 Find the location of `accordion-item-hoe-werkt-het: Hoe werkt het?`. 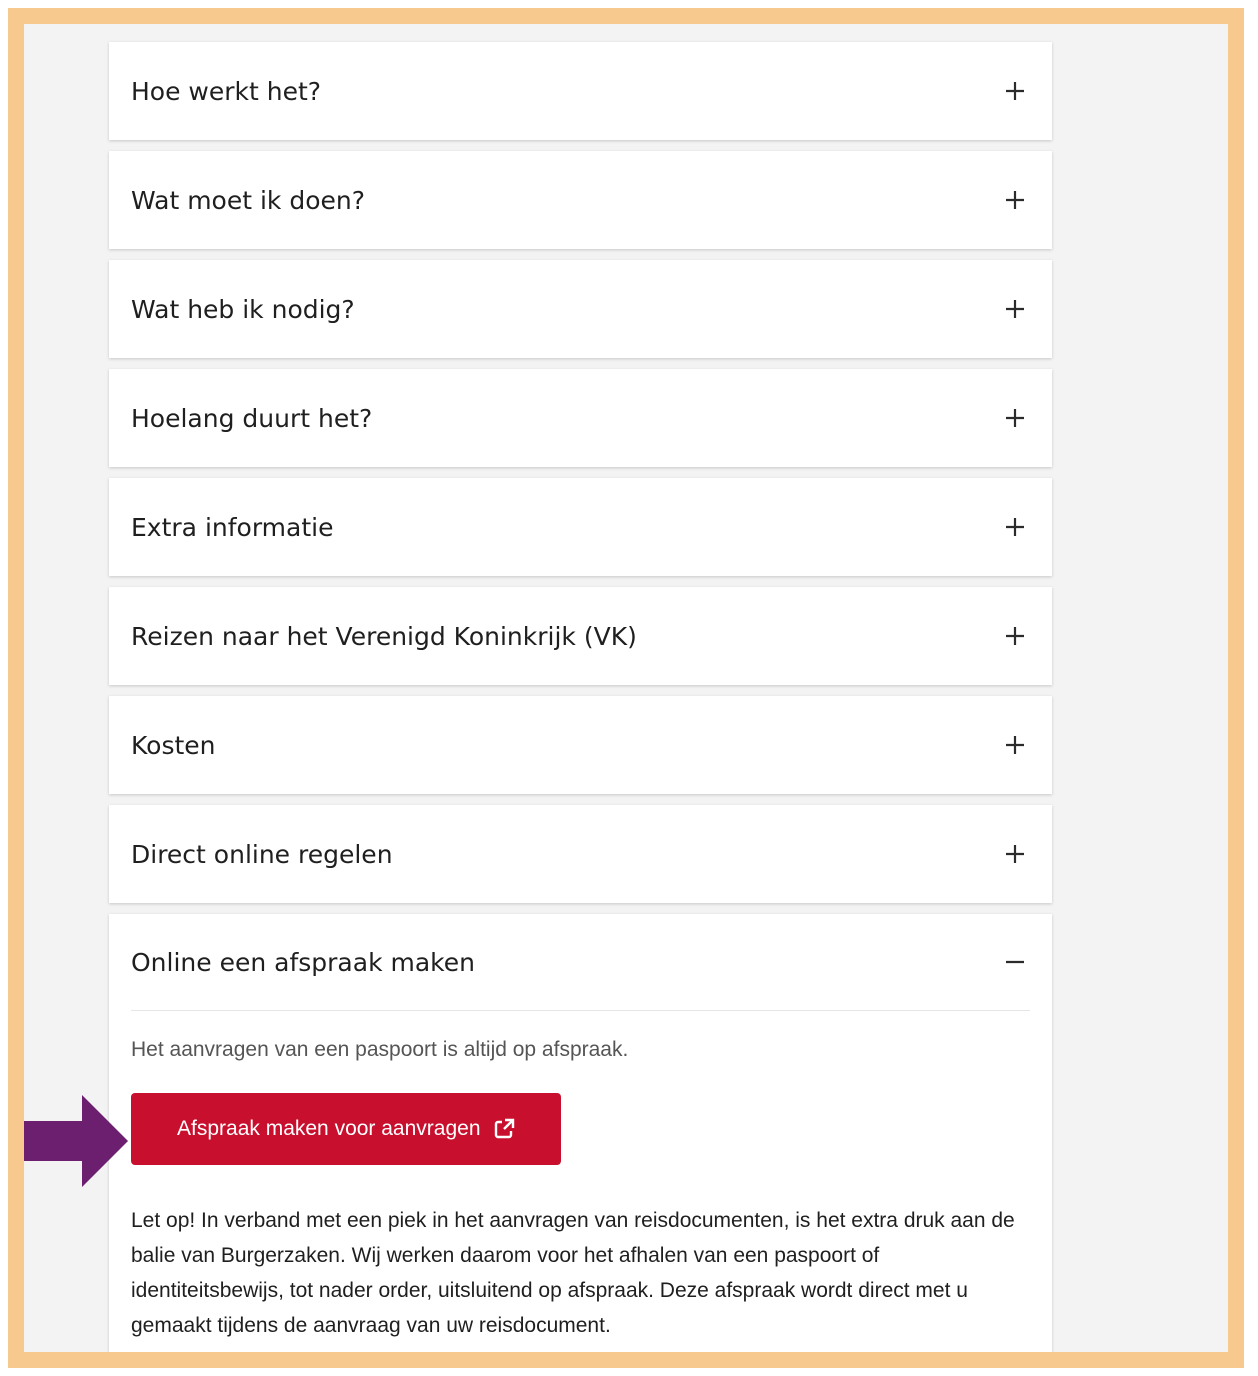

accordion-item-hoe-werkt-het: Hoe werkt het? is located at coordinates (580, 91).